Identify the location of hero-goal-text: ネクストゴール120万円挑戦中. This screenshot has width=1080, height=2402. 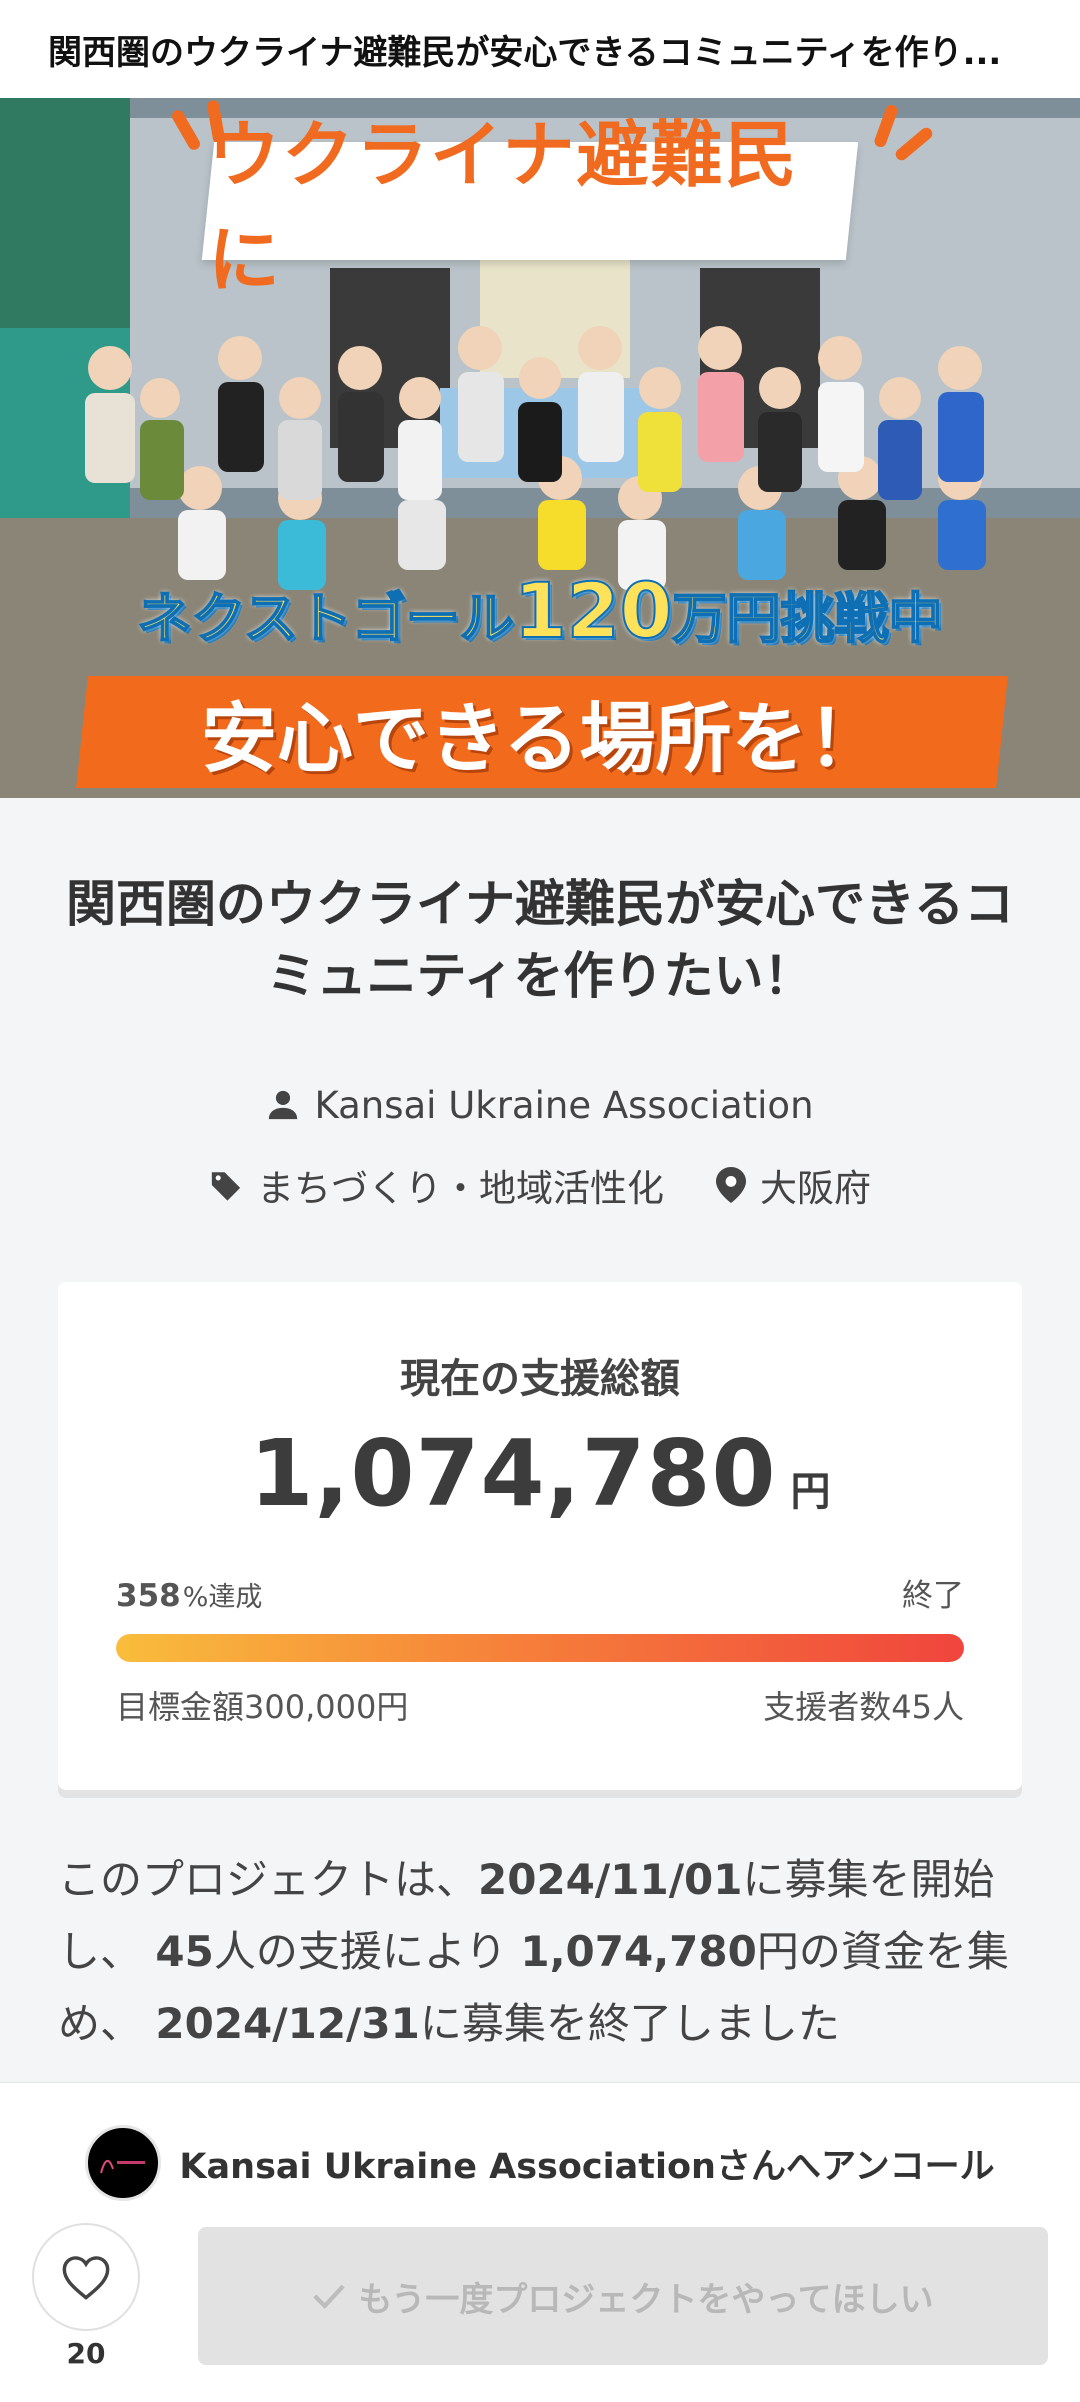
(540, 610).